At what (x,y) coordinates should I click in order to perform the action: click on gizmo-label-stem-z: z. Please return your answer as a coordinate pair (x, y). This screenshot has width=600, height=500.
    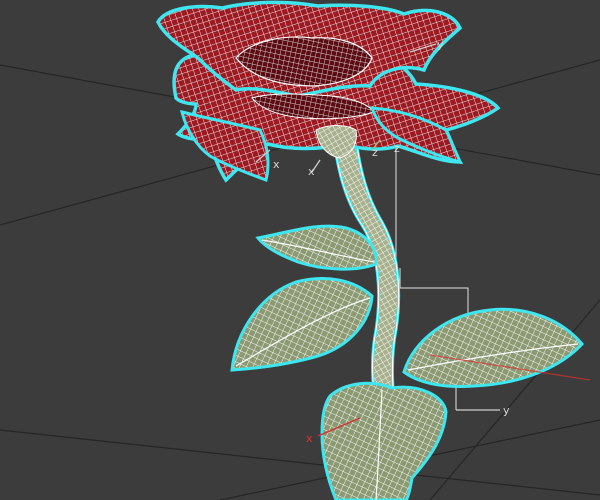
    Looking at the image, I should click on (375, 152).